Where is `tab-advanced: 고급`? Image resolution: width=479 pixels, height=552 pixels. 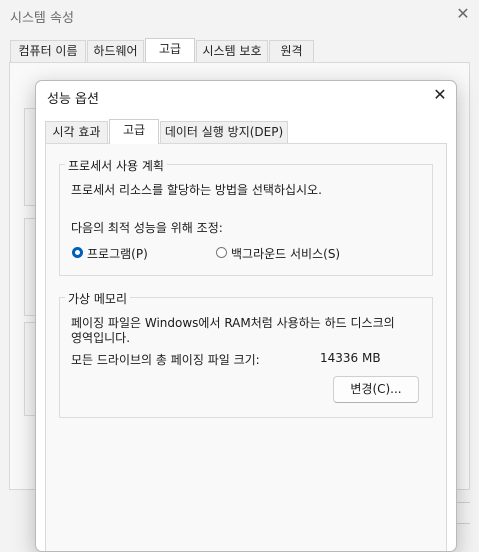 tab-advanced: 고급 is located at coordinates (134, 131).